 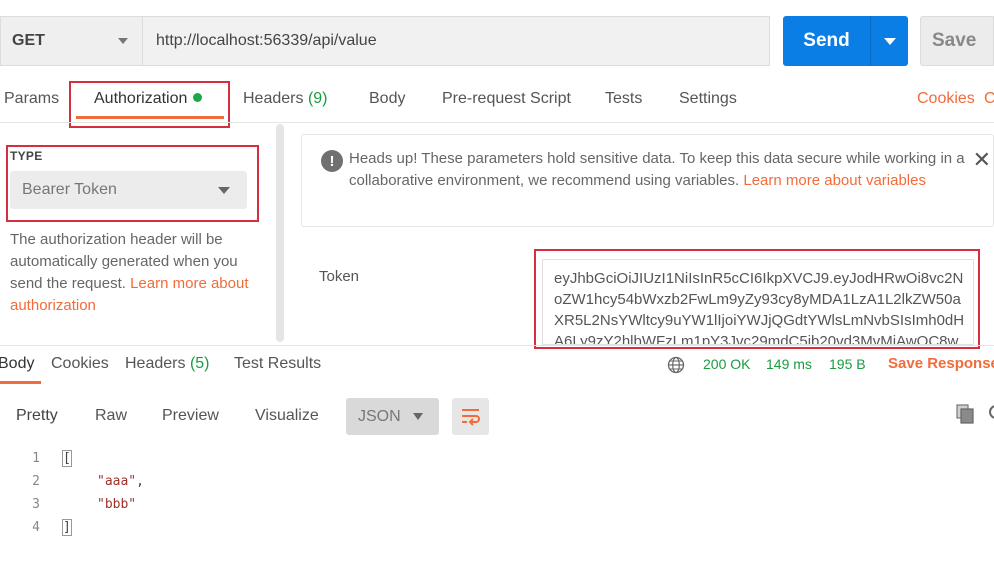 I want to click on response-size: 195 B, so click(x=847, y=364).